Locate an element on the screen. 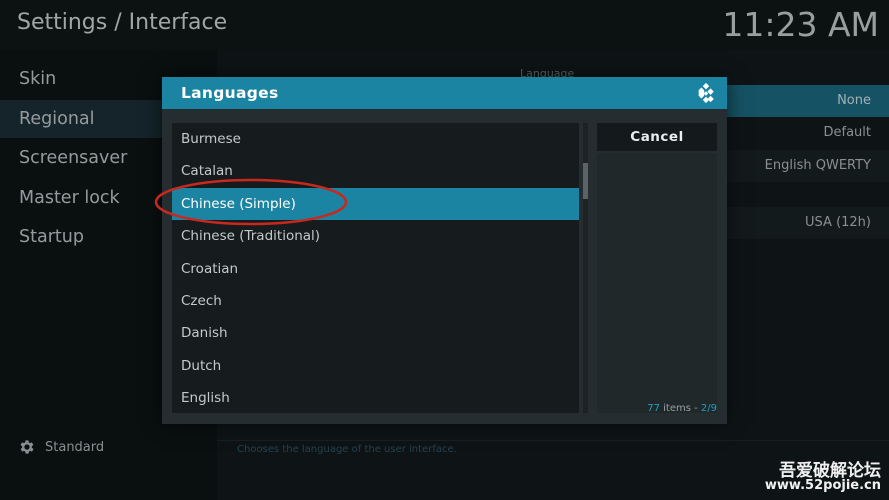  list-item-danish: Danish is located at coordinates (375, 333).